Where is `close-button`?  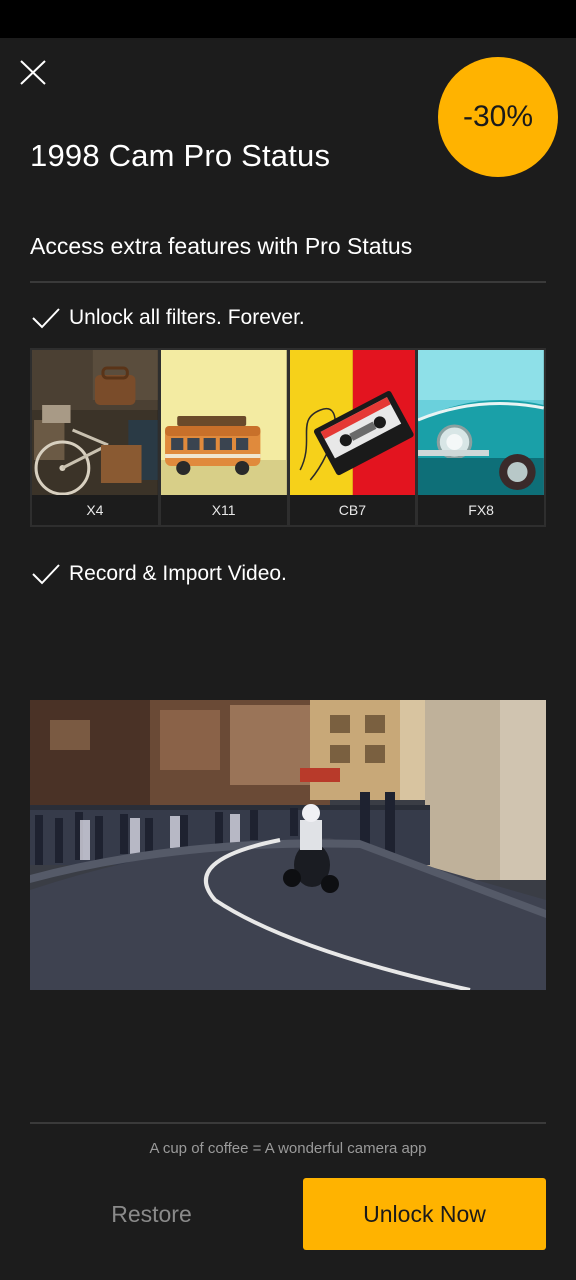
close-button is located at coordinates (33, 72).